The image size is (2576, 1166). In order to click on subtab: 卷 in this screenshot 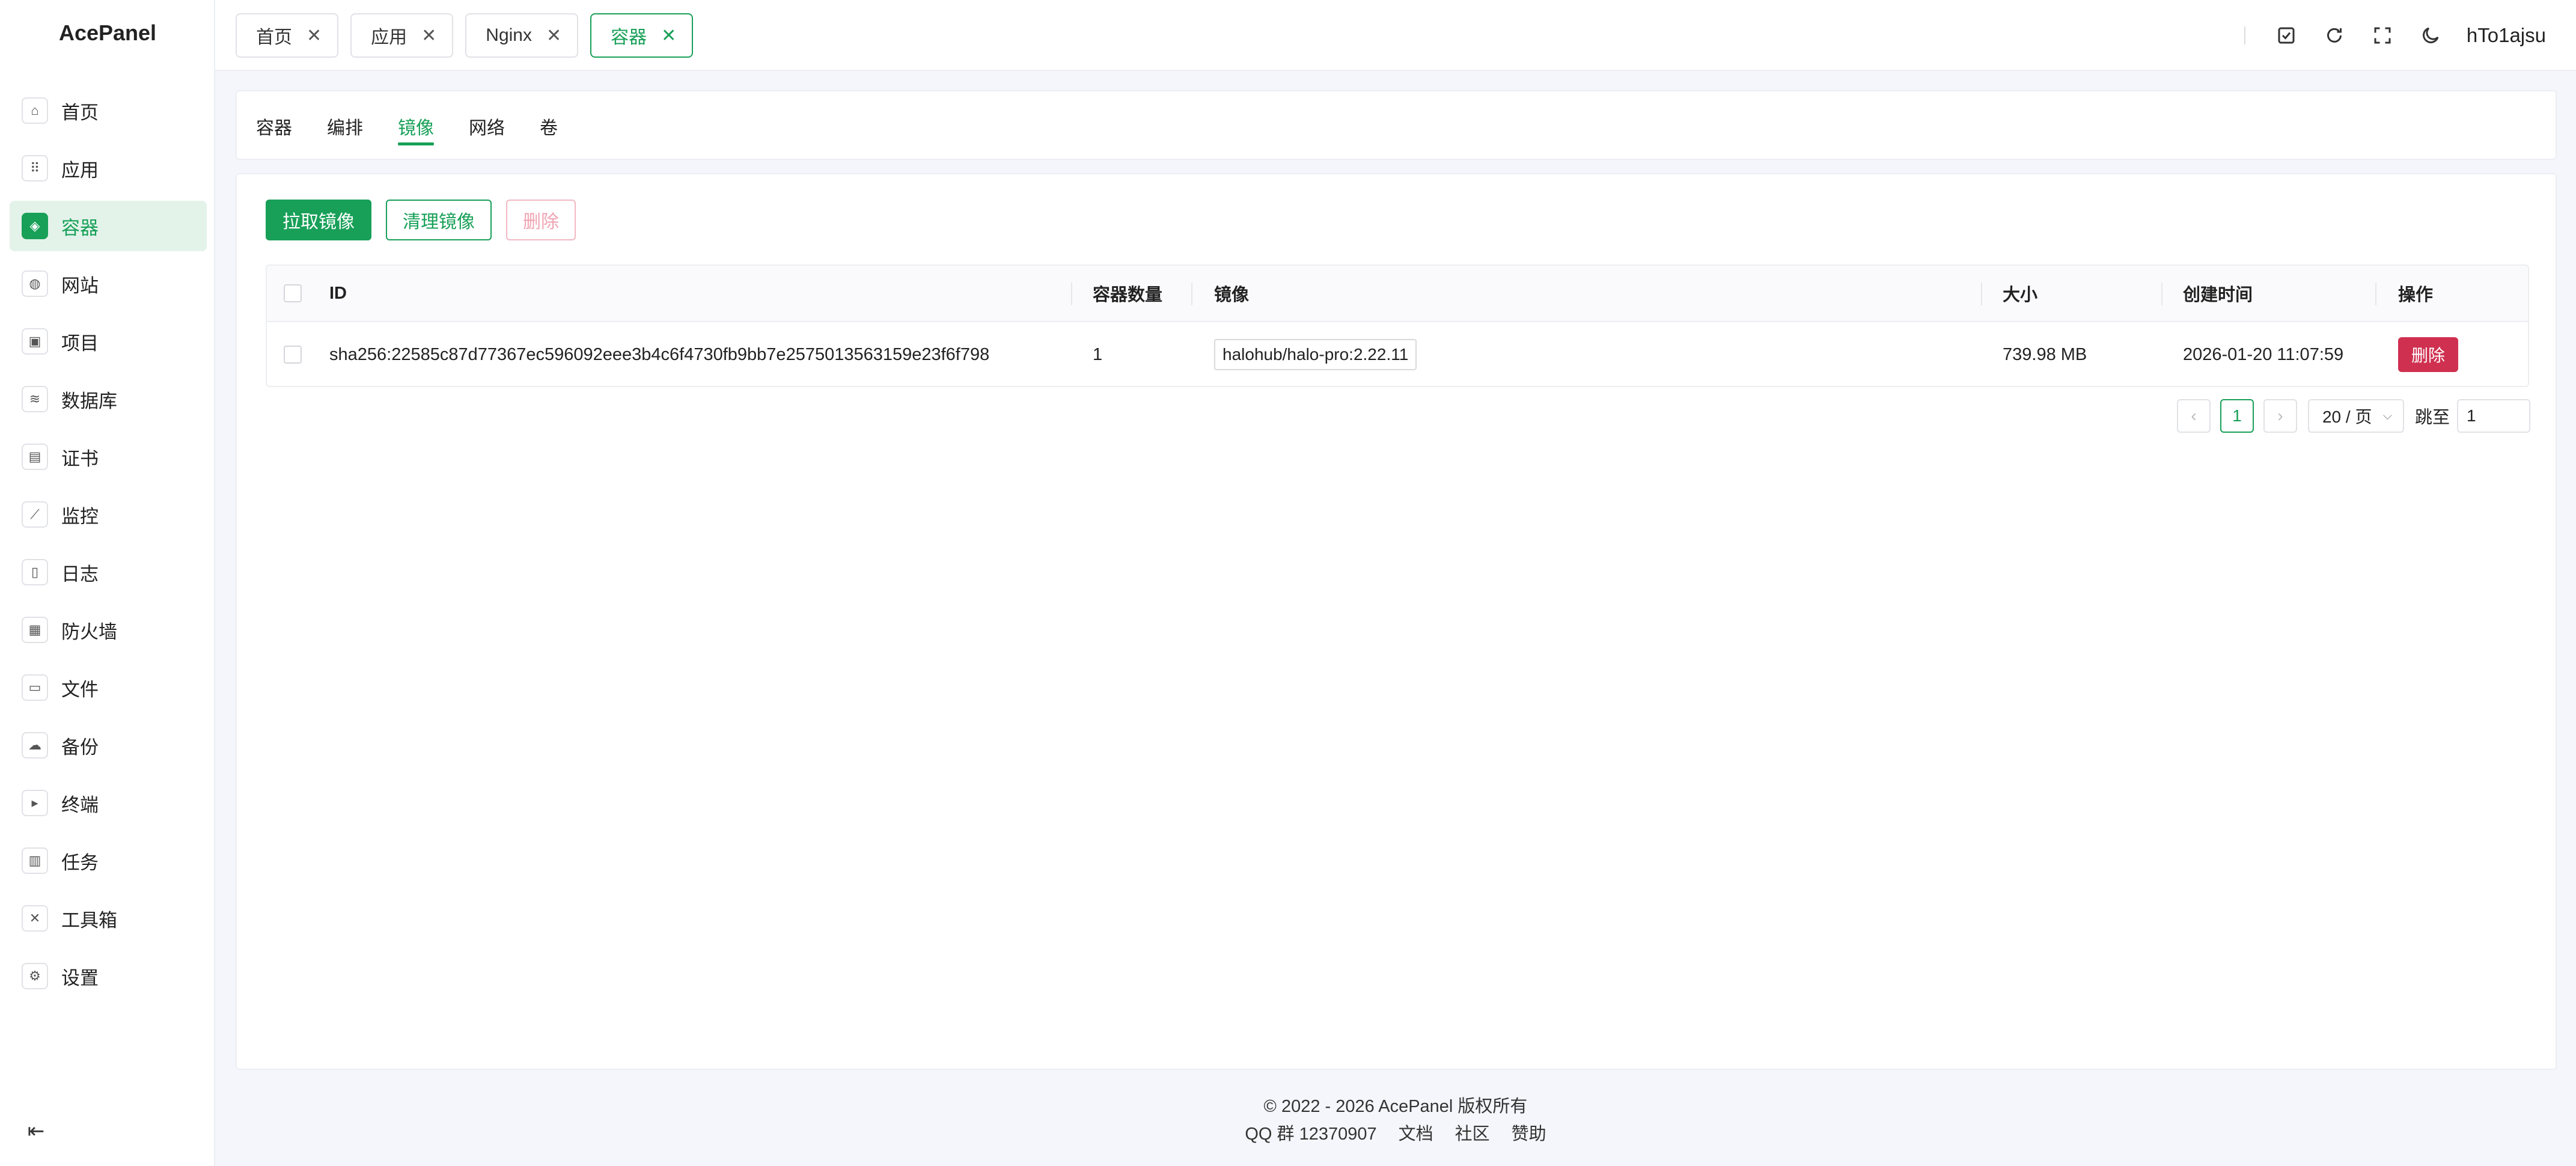, I will do `click(549, 126)`.